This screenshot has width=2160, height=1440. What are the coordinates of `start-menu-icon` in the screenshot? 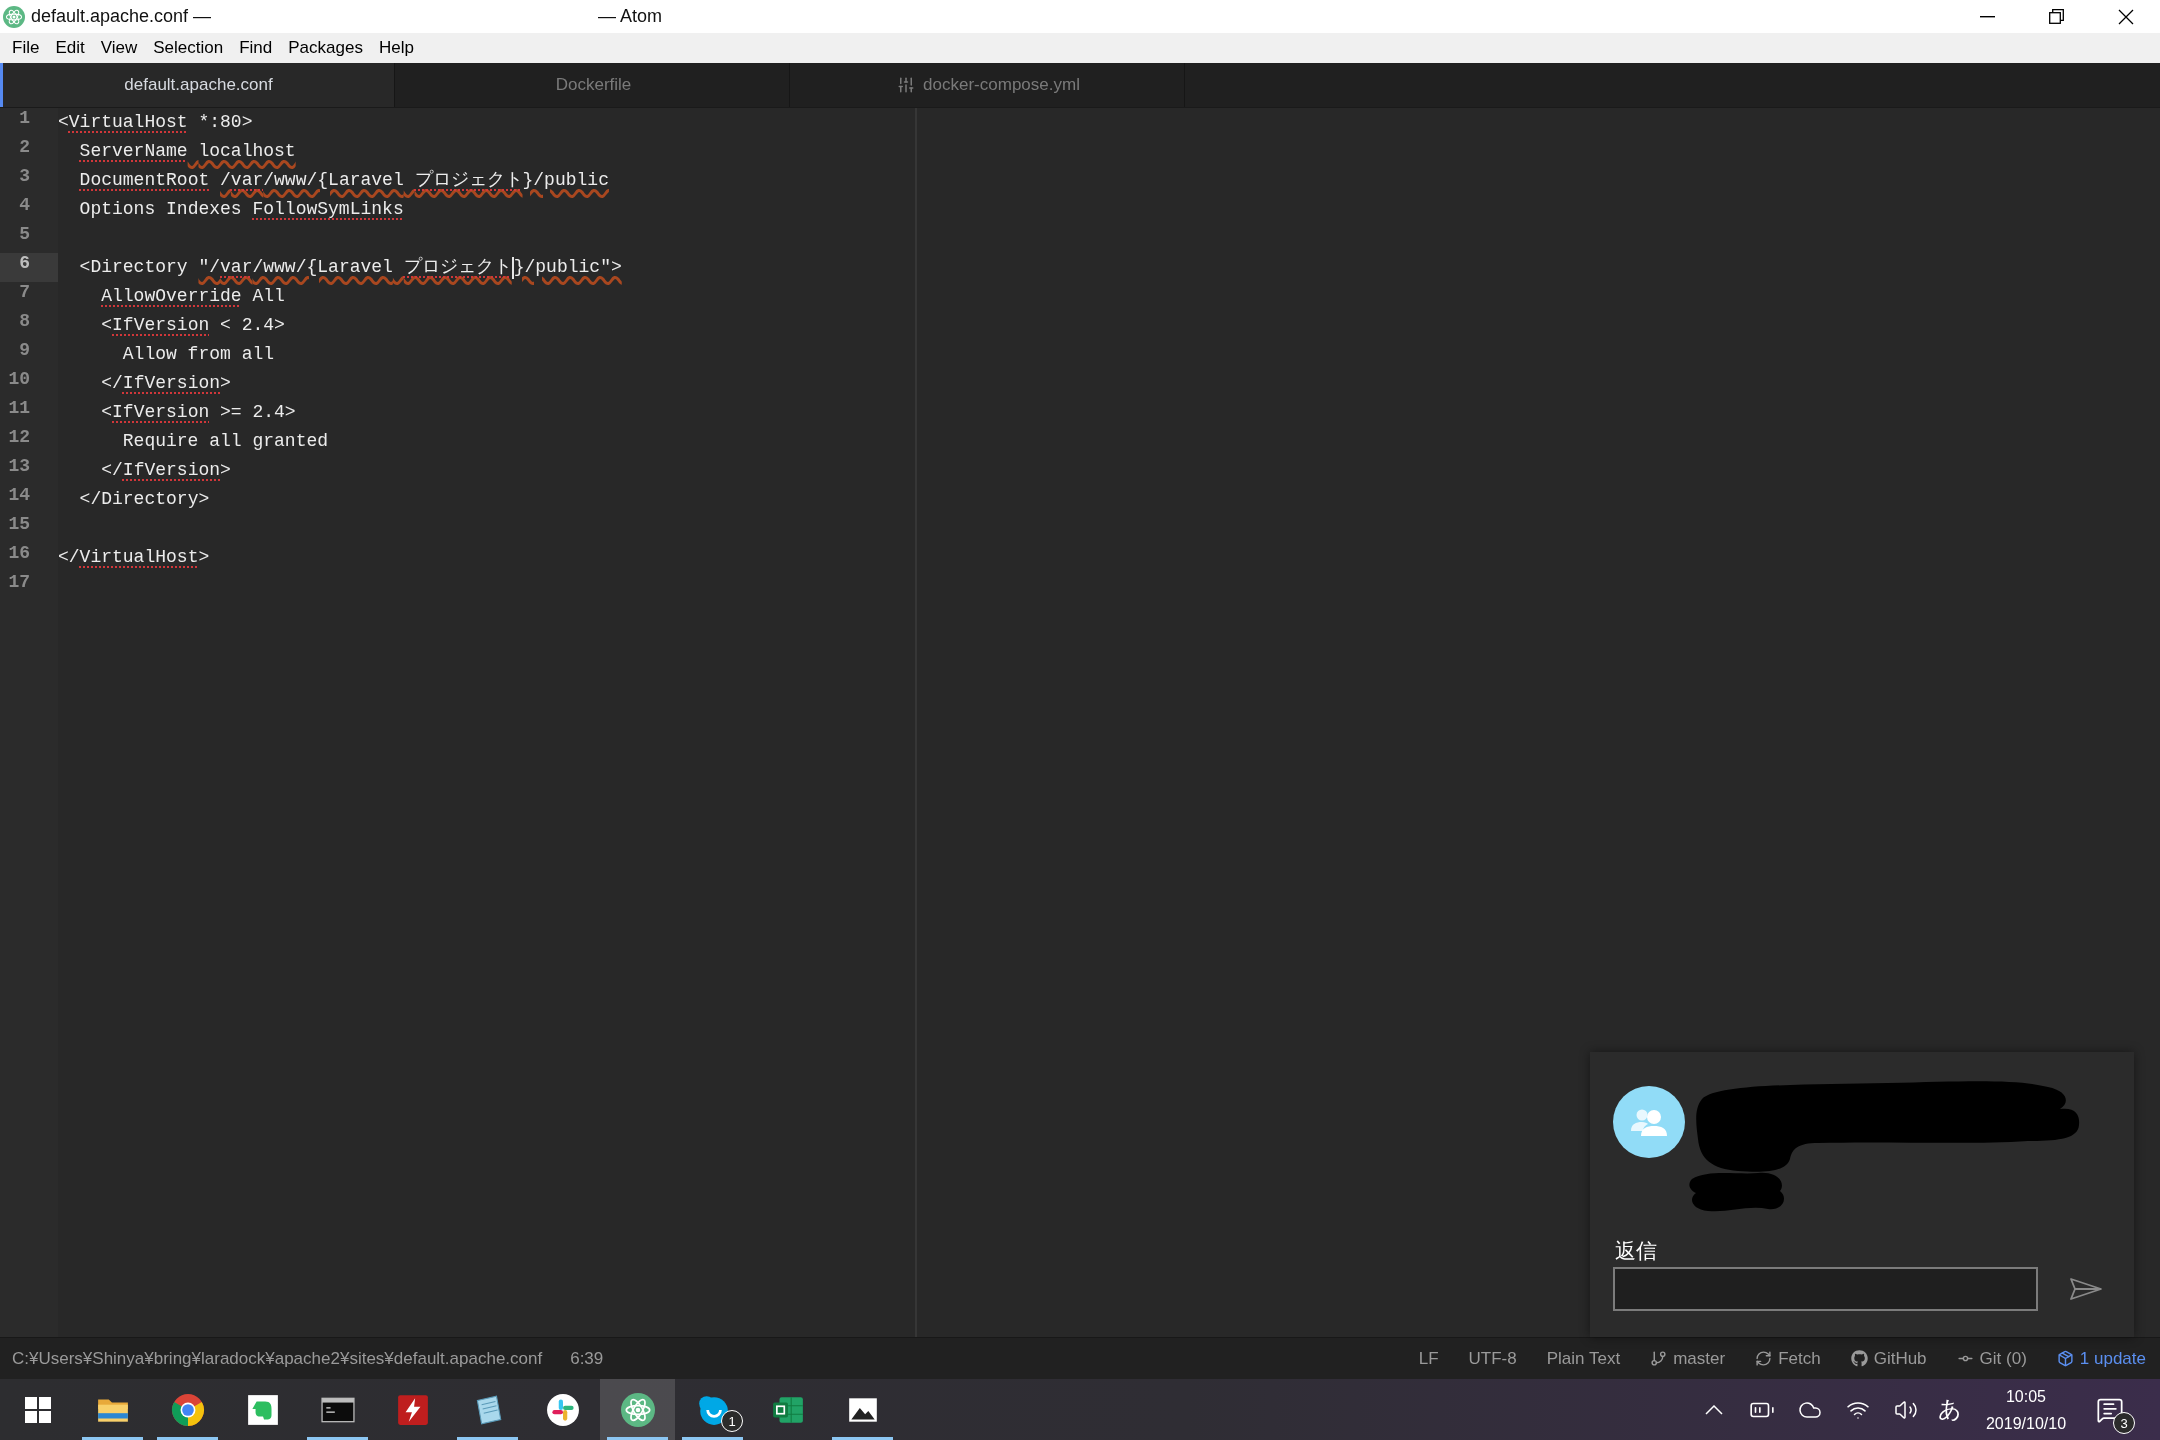 It's located at (37, 1409).